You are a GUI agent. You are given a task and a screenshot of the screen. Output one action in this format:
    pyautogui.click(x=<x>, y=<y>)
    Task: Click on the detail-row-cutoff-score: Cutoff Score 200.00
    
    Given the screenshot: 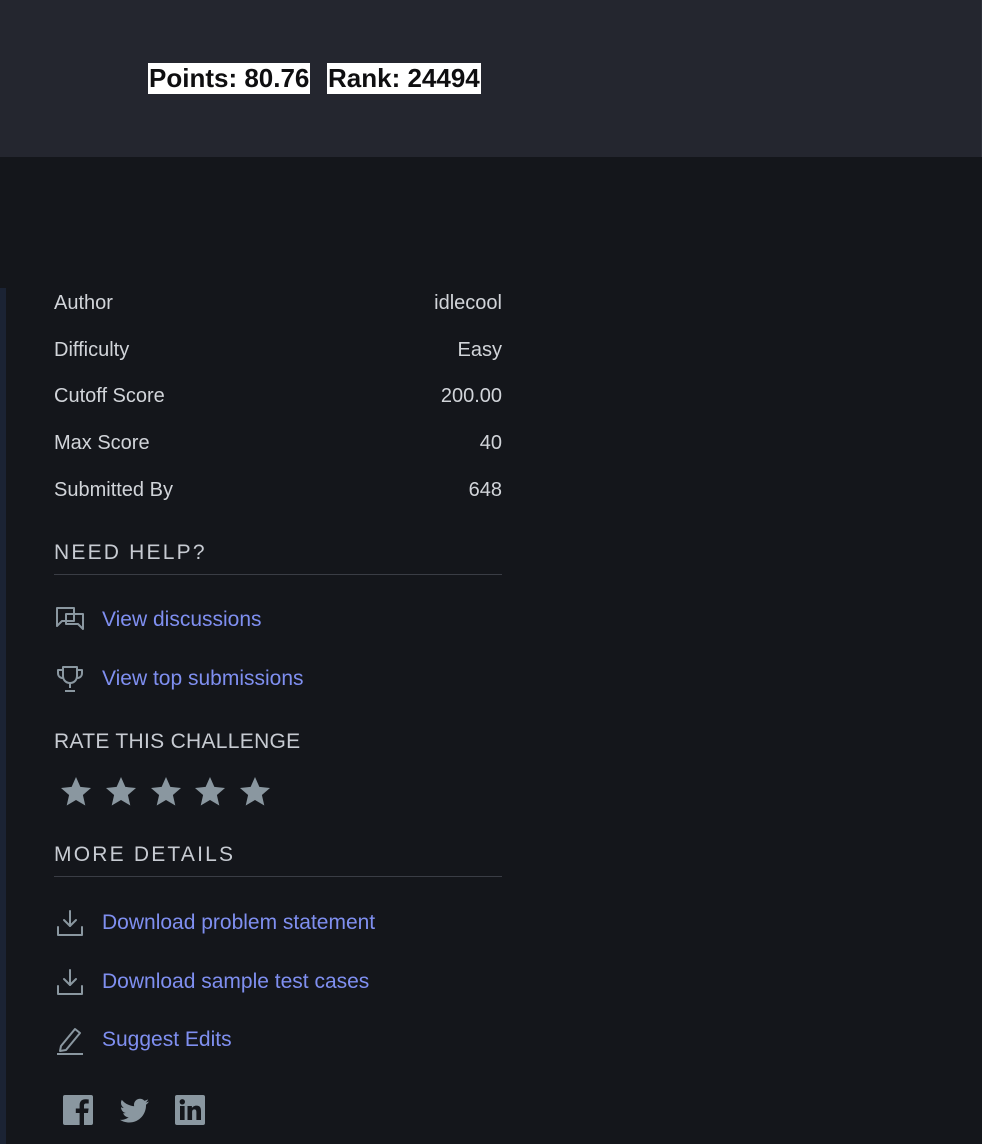 What is the action you would take?
    pyautogui.click(x=278, y=400)
    